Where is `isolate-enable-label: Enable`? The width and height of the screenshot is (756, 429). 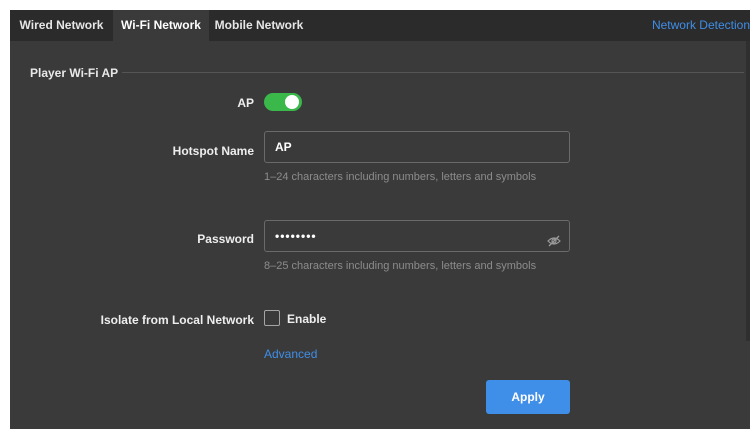 isolate-enable-label: Enable is located at coordinates (306, 319).